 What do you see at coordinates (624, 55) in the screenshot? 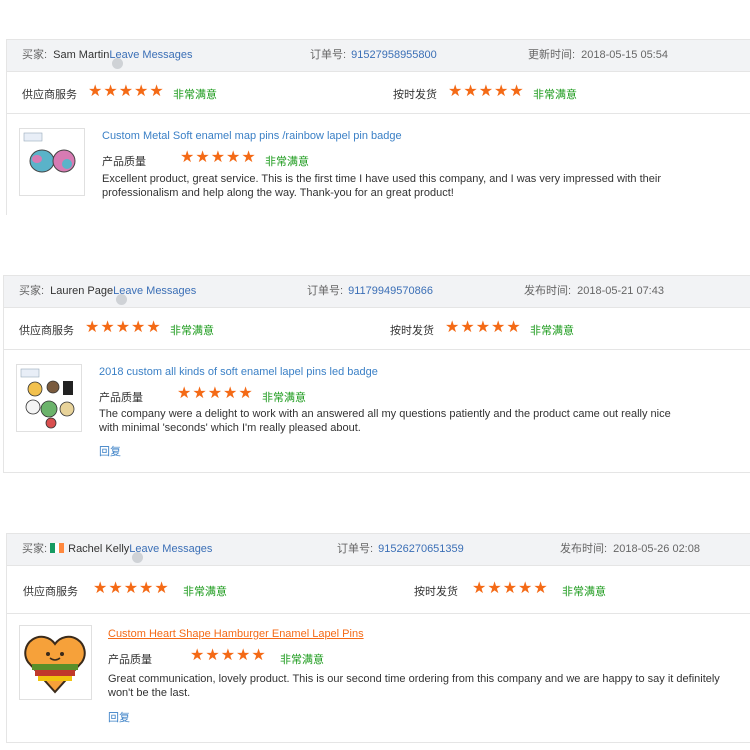
I see `review-date: 2018-05-15 05:54` at bounding box center [624, 55].